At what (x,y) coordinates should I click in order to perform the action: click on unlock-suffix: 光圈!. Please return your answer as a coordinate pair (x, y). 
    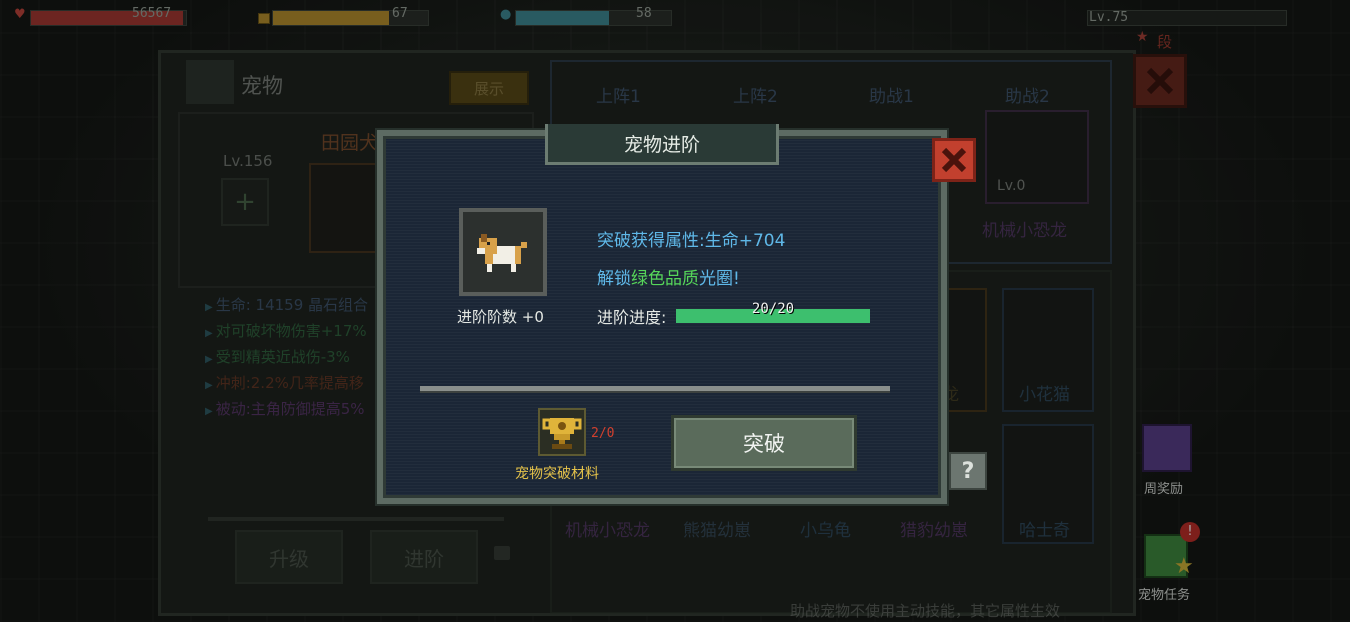
    Looking at the image, I should click on (719, 279).